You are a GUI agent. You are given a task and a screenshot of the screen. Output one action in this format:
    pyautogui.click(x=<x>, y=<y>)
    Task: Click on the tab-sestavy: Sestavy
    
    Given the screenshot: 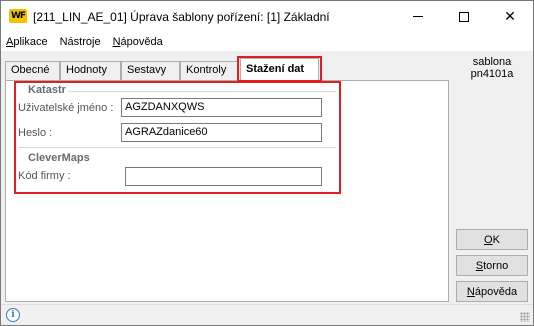 What is the action you would take?
    pyautogui.click(x=150, y=70)
    